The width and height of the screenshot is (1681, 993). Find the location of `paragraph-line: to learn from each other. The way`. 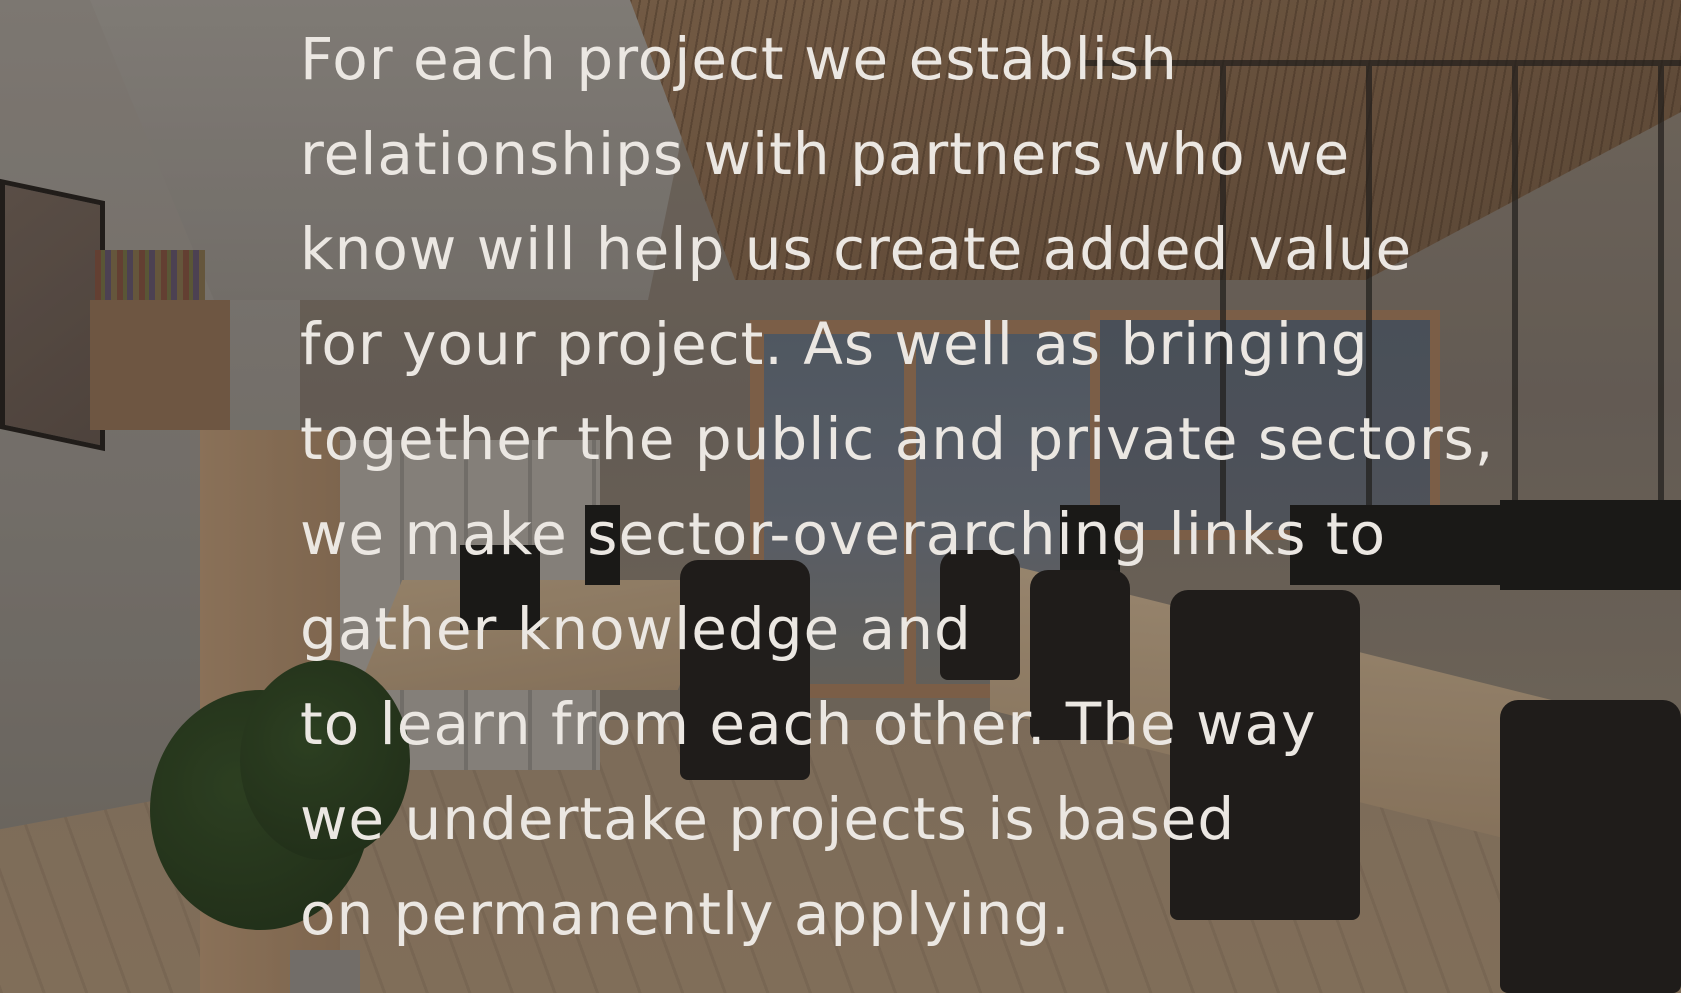

paragraph-line: to learn from each other. The way is located at coordinates (808, 724).